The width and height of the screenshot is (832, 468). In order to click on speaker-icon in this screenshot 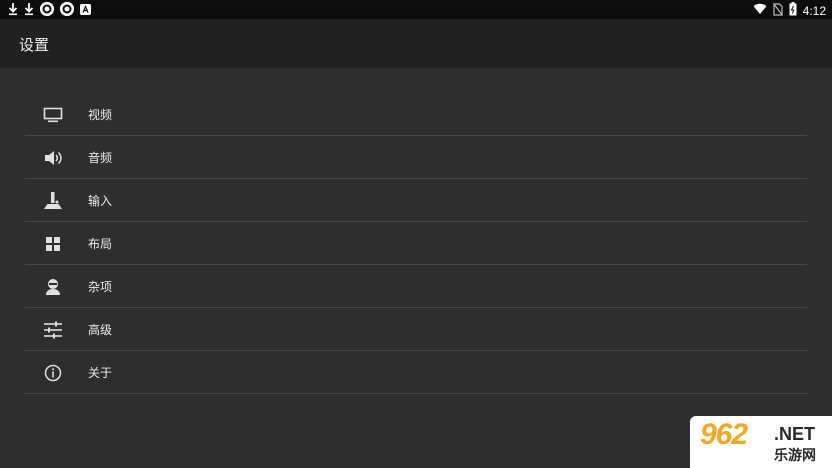, I will do `click(53, 158)`.